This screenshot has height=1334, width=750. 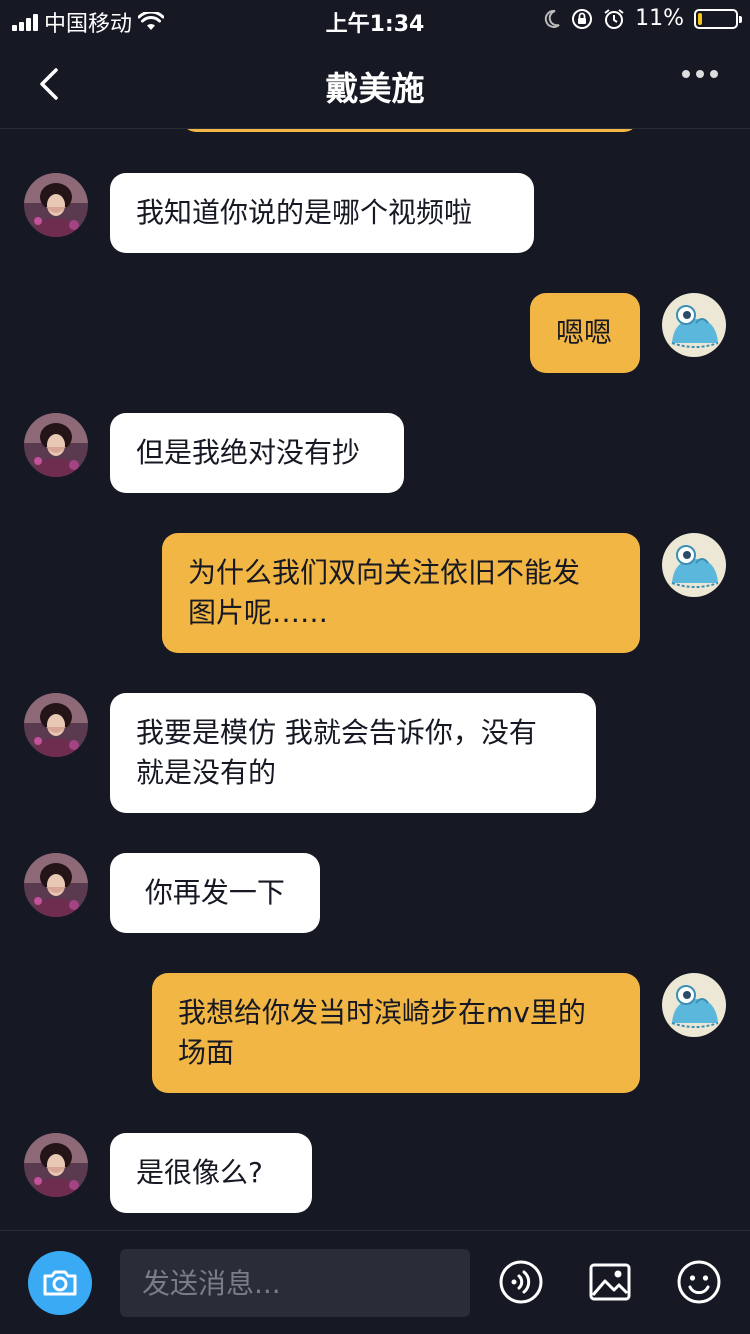 What do you see at coordinates (410, 130) in the screenshot?
I see `partial-message-bubble` at bounding box center [410, 130].